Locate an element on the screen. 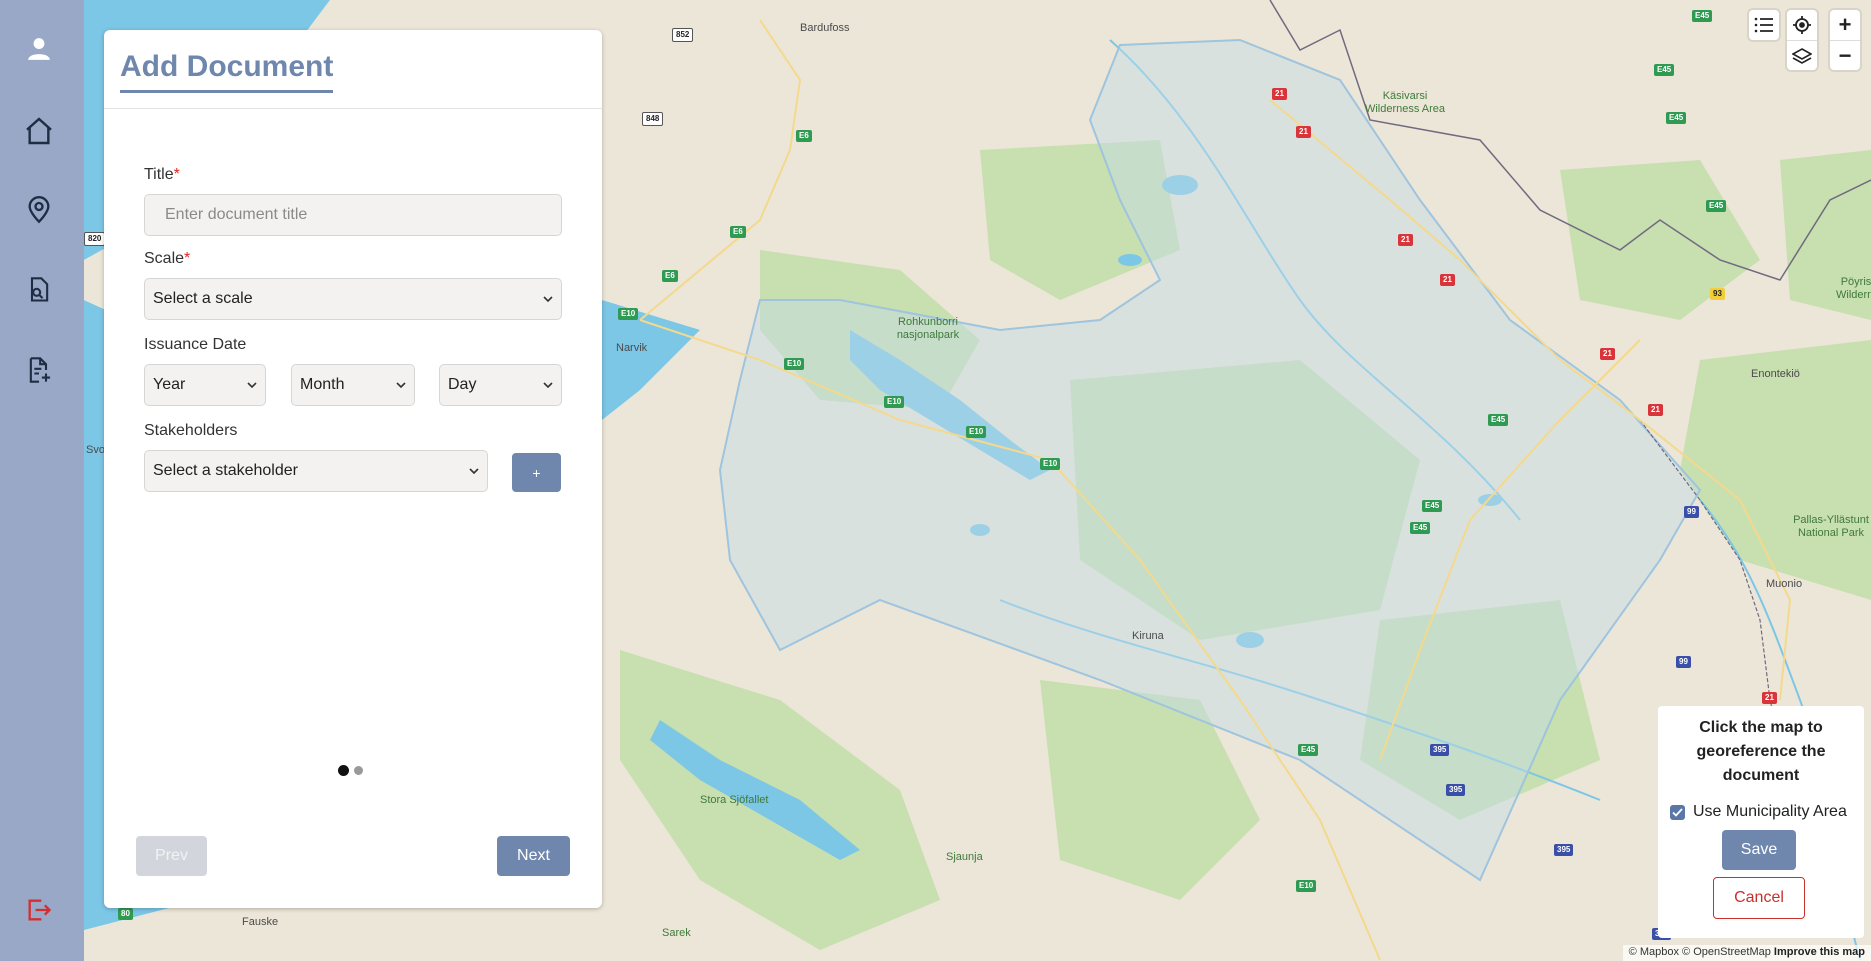 This screenshot has height=961, width=1871. year-select-value: Year is located at coordinates (169, 384).